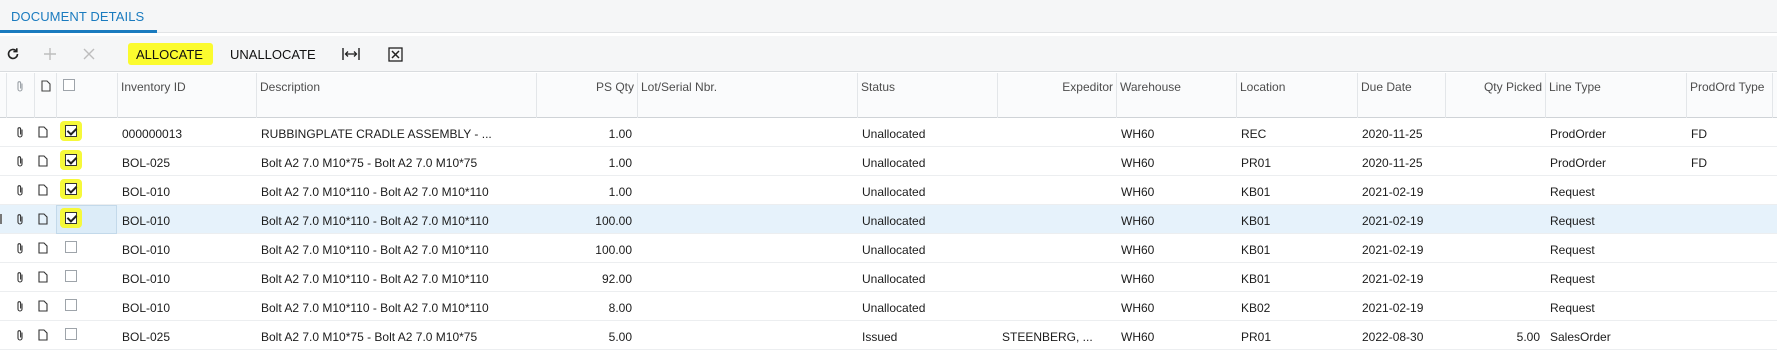 The width and height of the screenshot is (1777, 360). What do you see at coordinates (20, 95) in the screenshot?
I see `header-attachment` at bounding box center [20, 95].